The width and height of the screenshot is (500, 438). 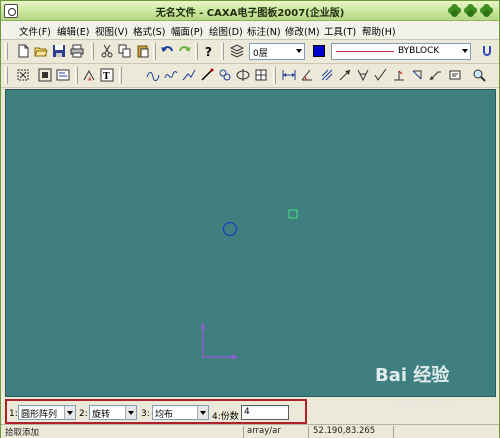 What do you see at coordinates (153, 75) in the screenshot?
I see `polyline-icon` at bounding box center [153, 75].